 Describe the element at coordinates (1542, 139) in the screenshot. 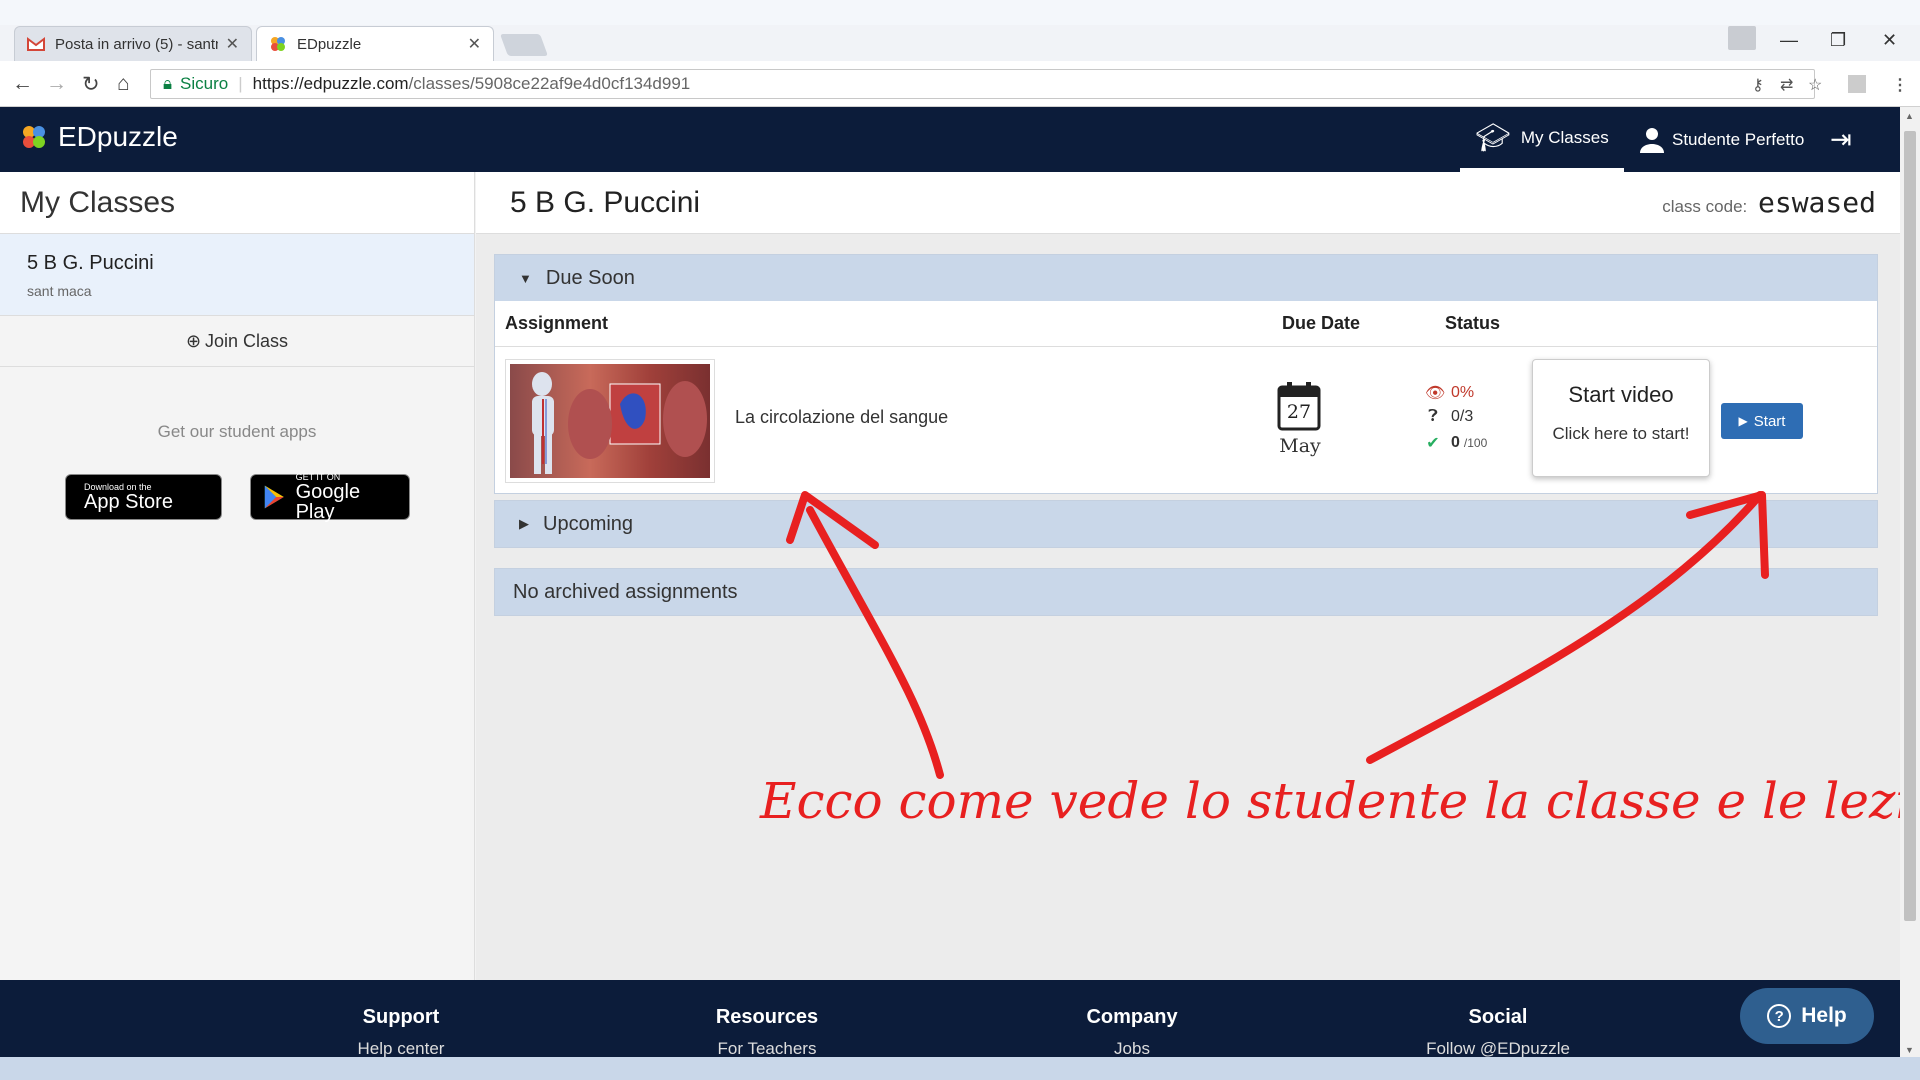

I see `nav-my-classes: 🎓︎ My Classes` at that location.